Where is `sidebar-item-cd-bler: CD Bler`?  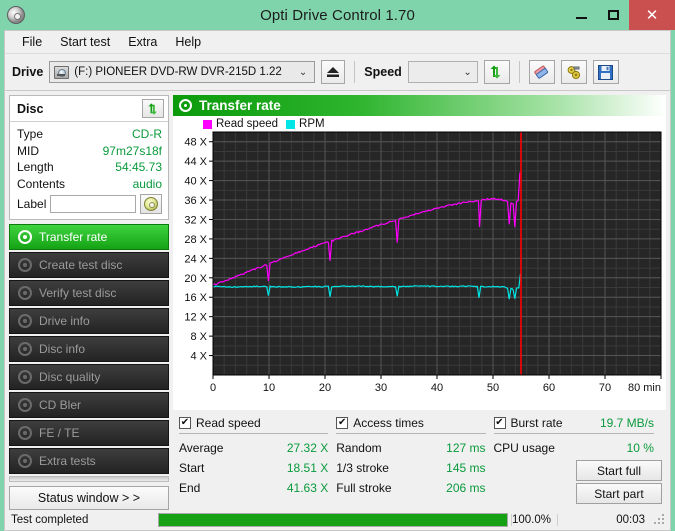
sidebar-item-cd-bler: CD Bler is located at coordinates (89, 405).